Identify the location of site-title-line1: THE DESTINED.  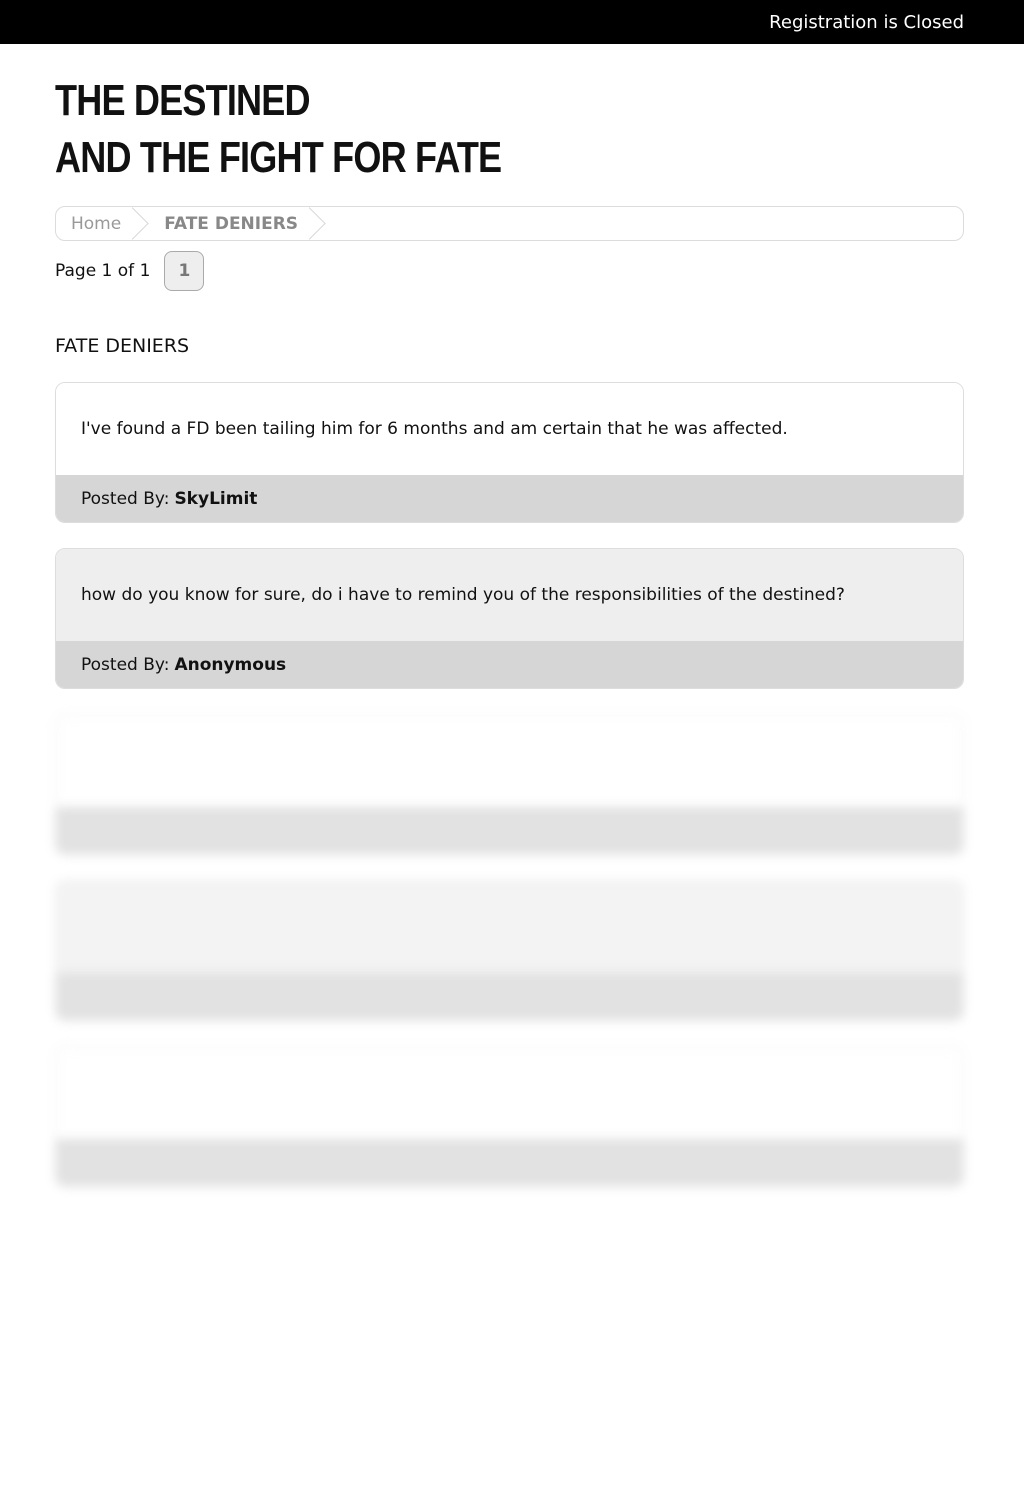
(183, 100).